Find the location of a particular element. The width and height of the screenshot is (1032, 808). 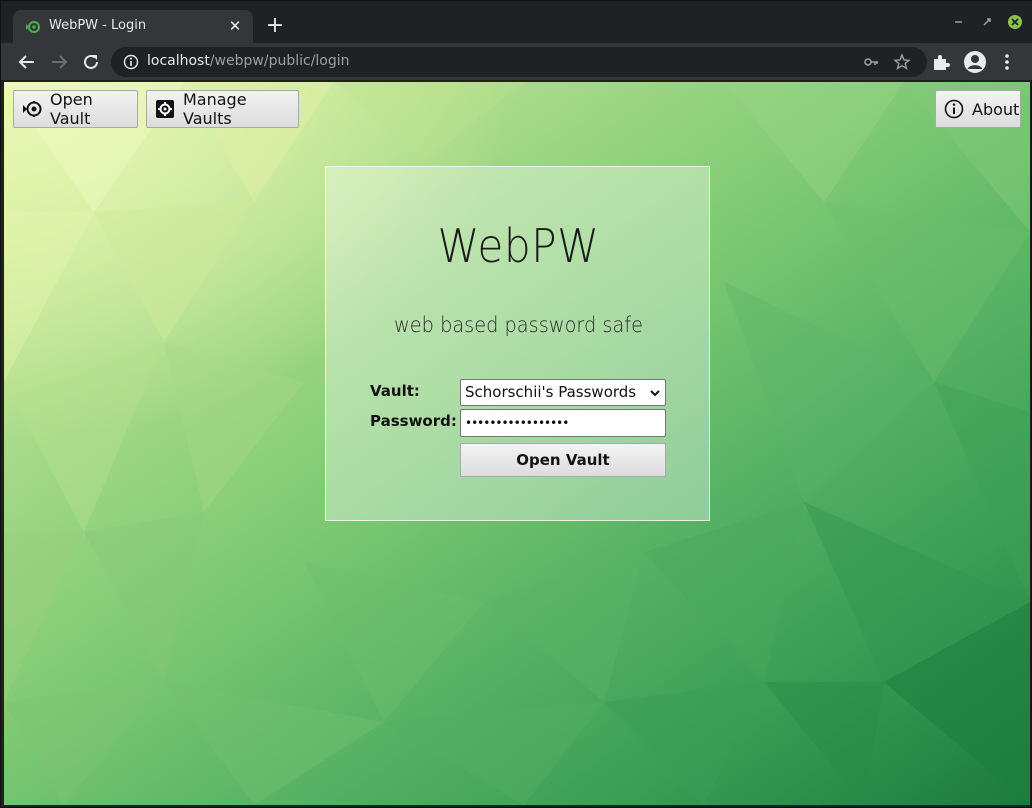

tab-webpw-login: WebPW - Login ✕ is located at coordinates (133, 26).